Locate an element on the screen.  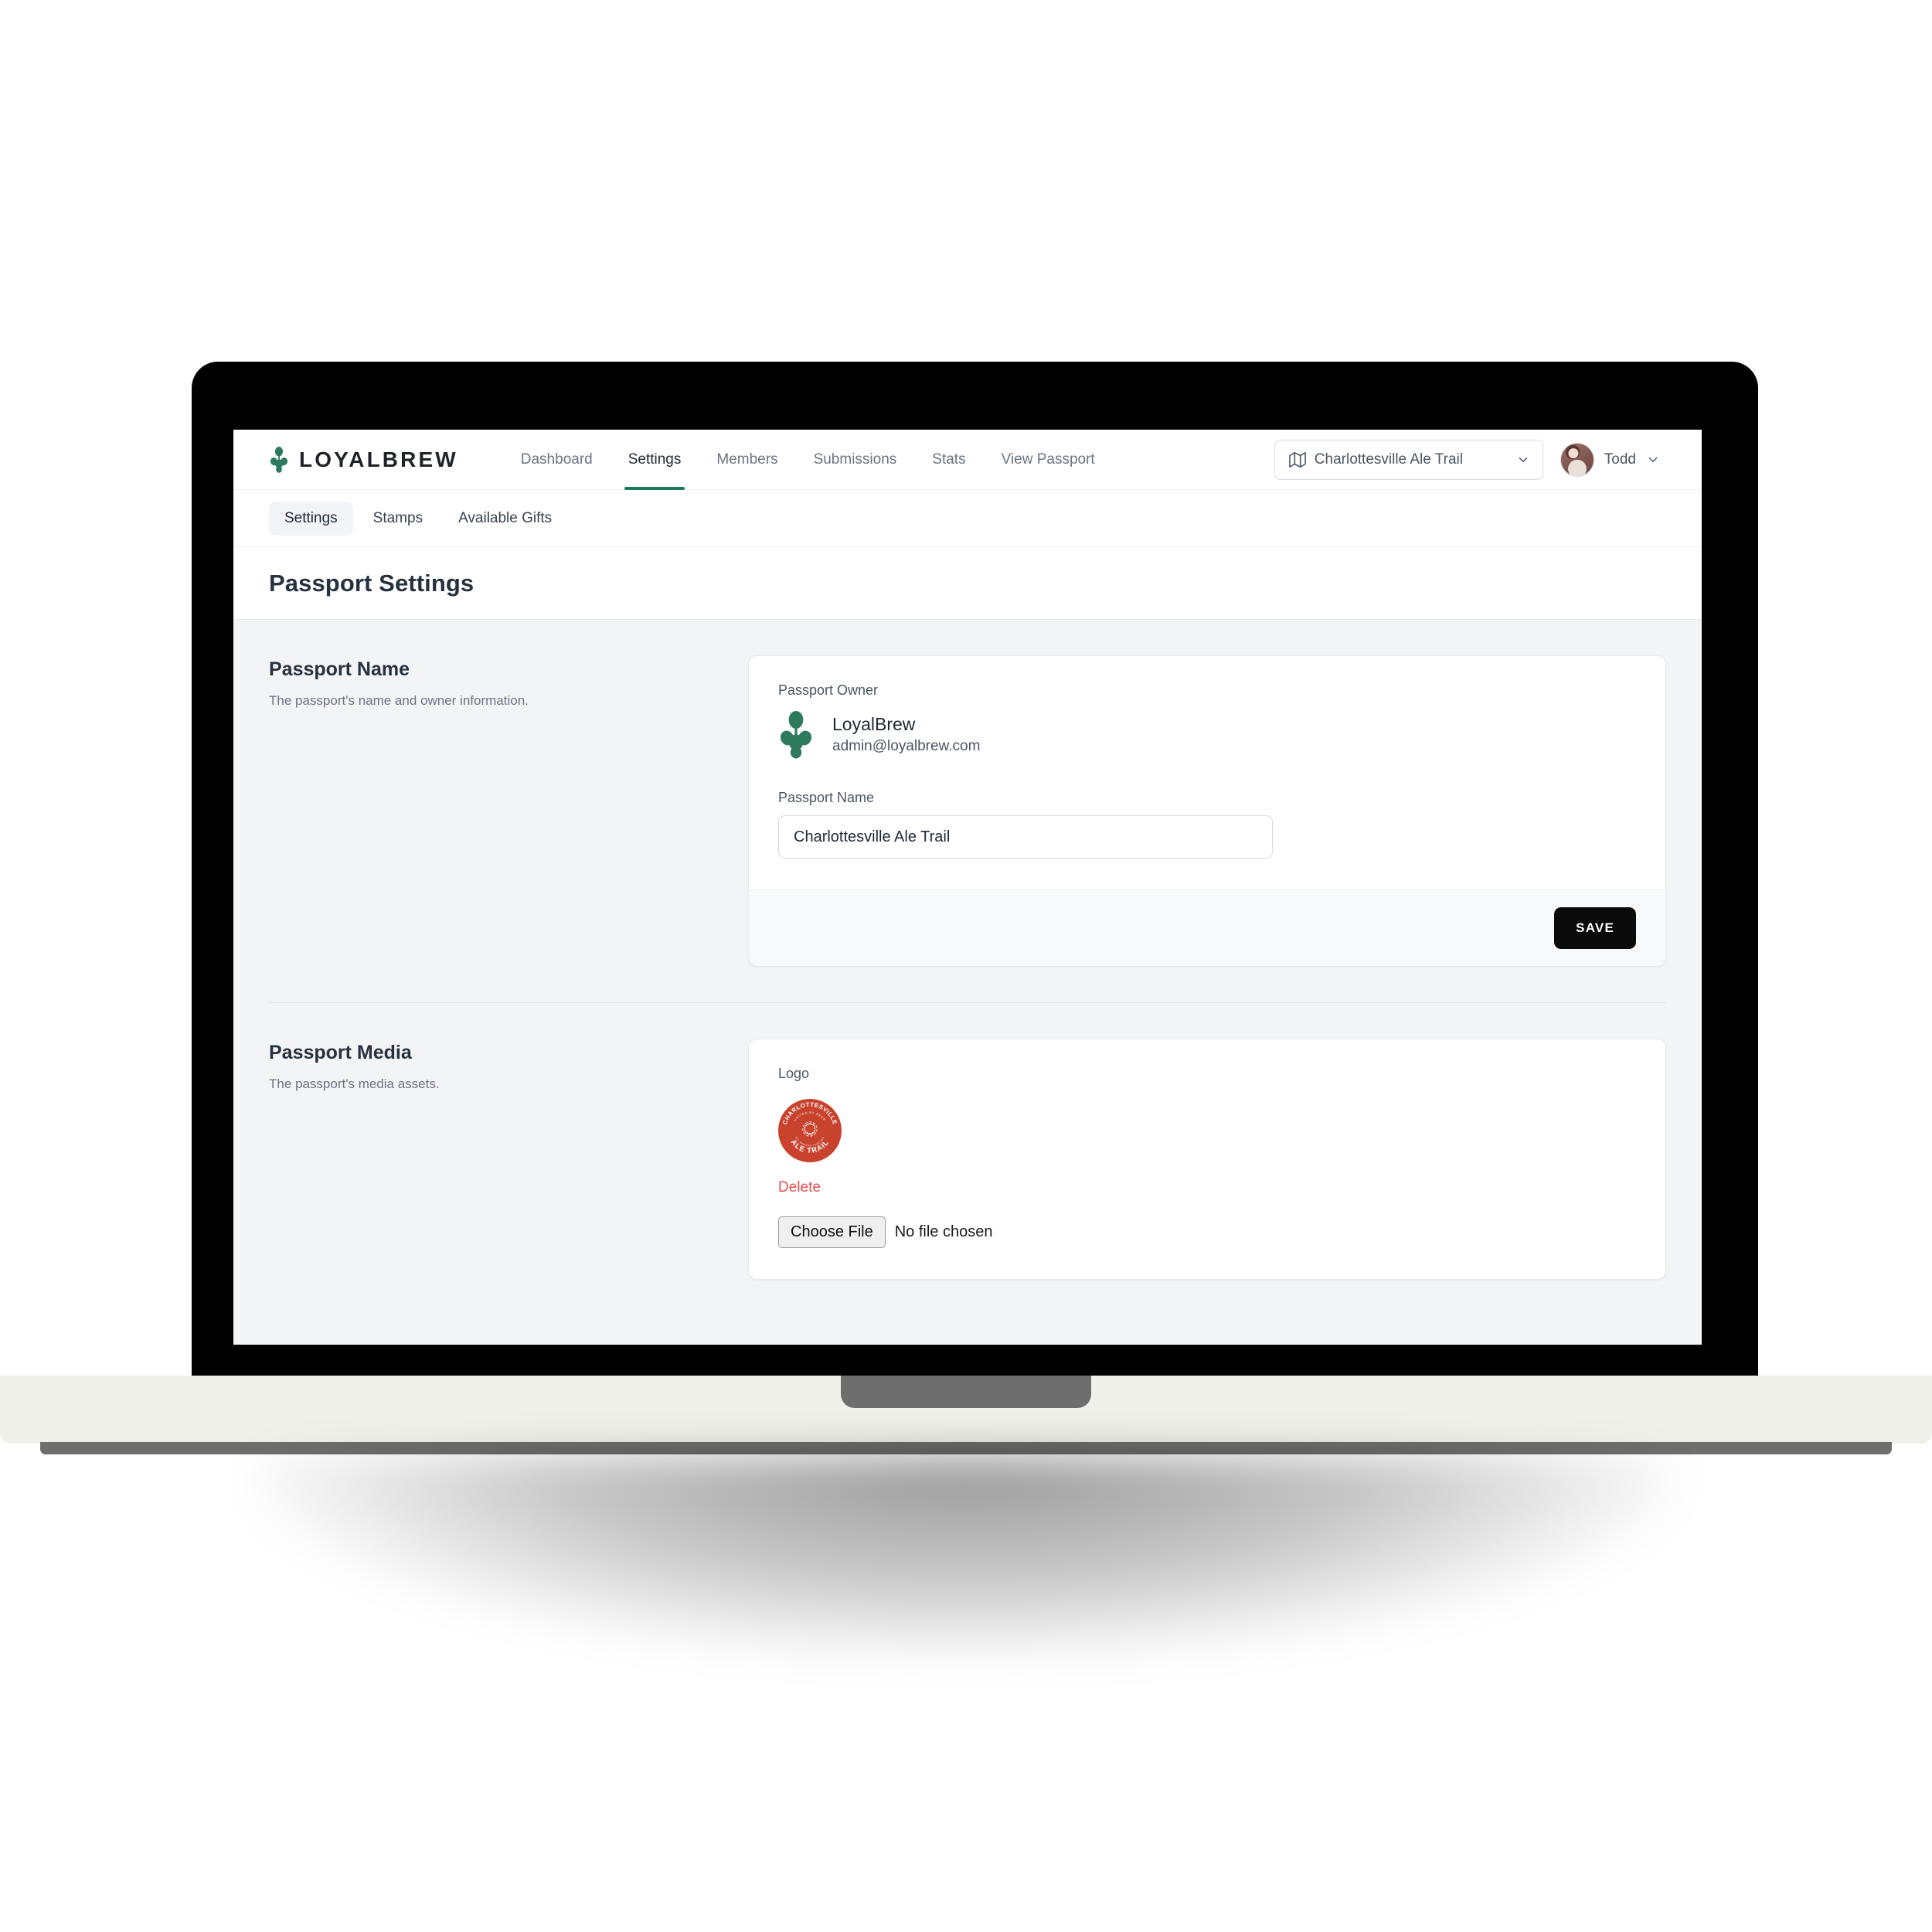
page-title: Passport Settings is located at coordinates (372, 583).